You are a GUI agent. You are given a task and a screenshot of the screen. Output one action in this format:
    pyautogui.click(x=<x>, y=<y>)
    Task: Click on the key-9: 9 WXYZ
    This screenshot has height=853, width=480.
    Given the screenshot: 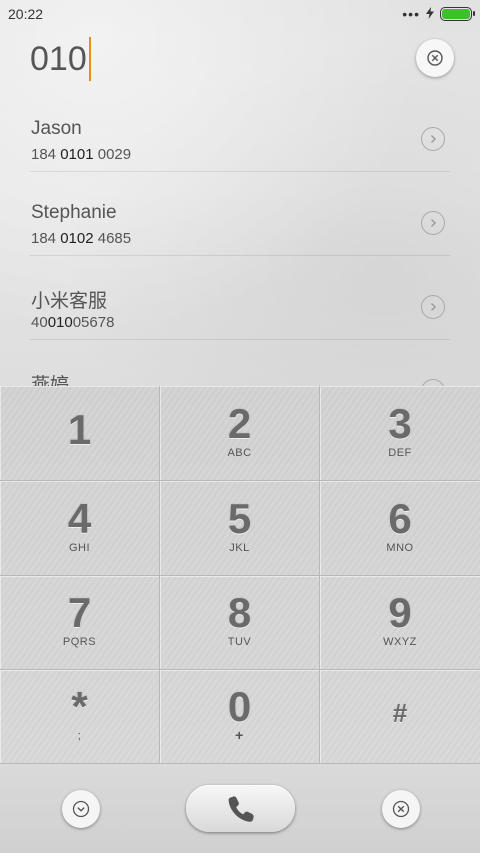 What is the action you would take?
    pyautogui.click(x=400, y=623)
    